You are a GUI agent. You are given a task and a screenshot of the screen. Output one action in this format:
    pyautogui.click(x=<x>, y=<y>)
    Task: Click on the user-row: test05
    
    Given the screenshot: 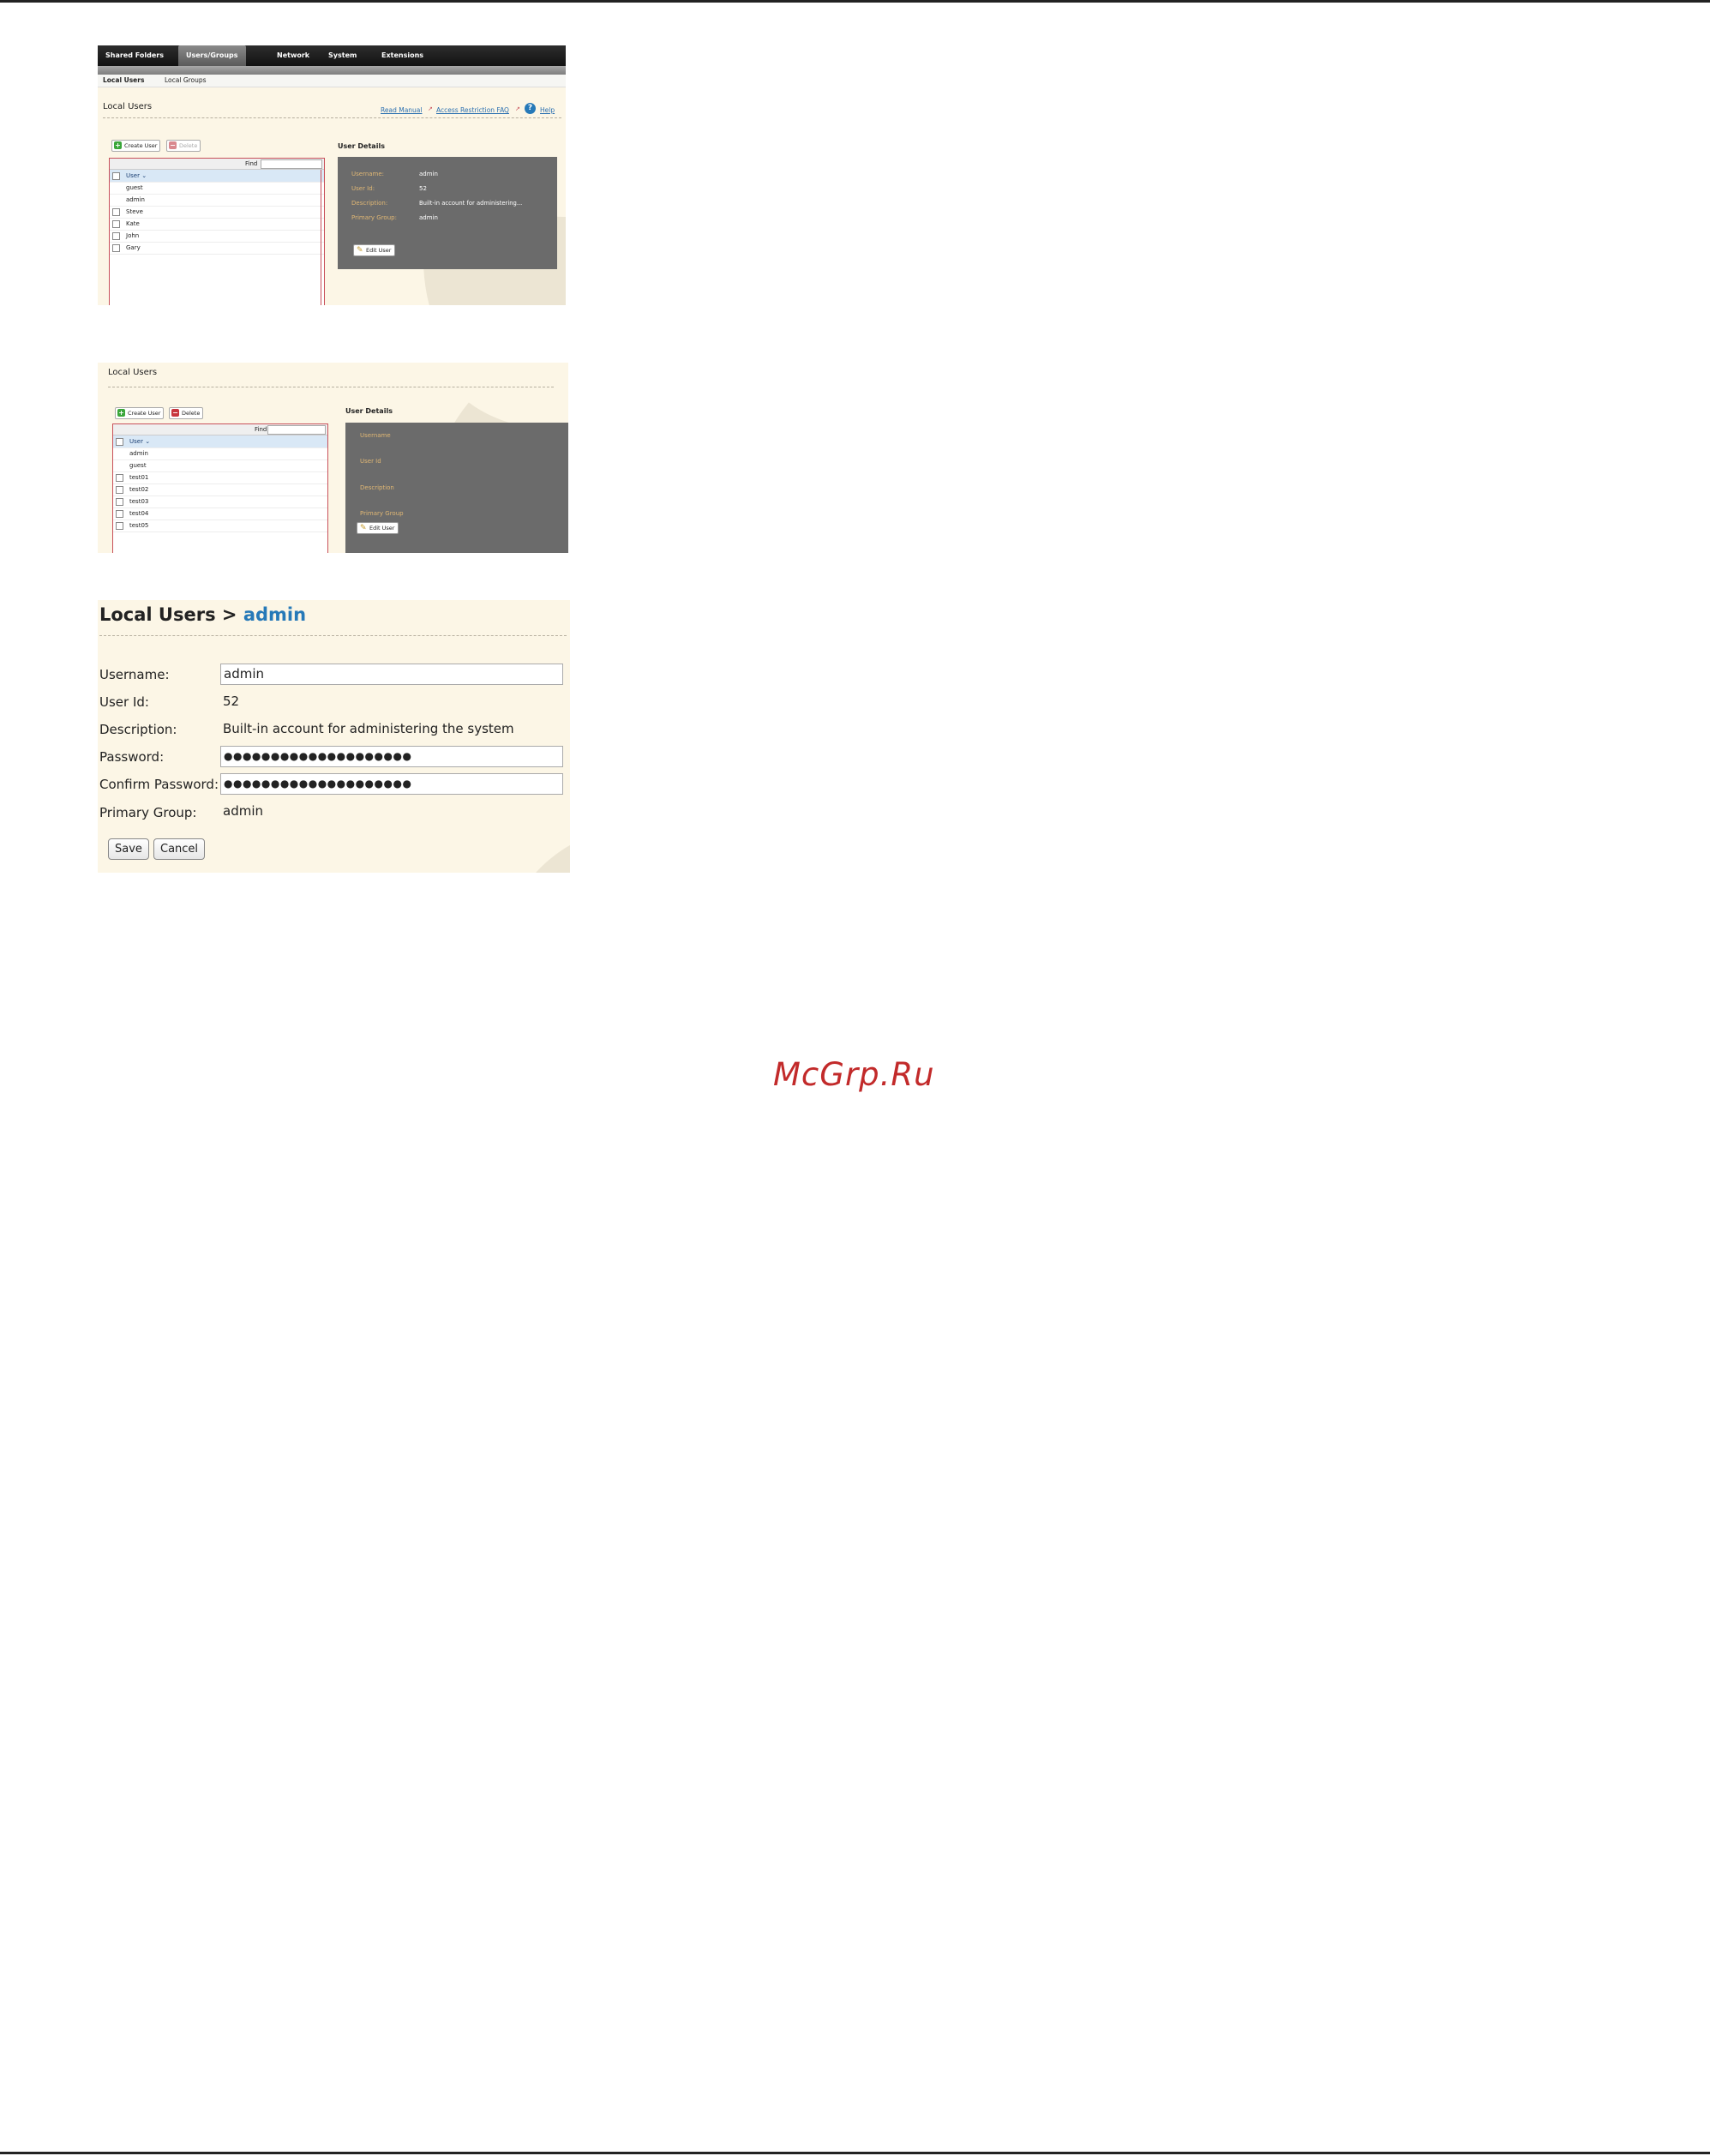 What is the action you would take?
    pyautogui.click(x=220, y=525)
    